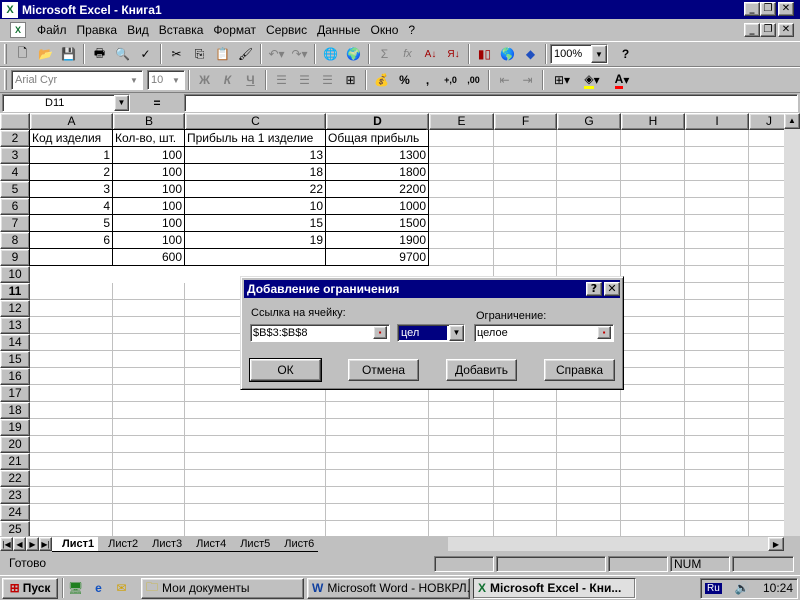 Image resolution: width=800 pixels, height=600 pixels. Describe the element at coordinates (653, 427) in the screenshot. I see `cell-h19` at that location.